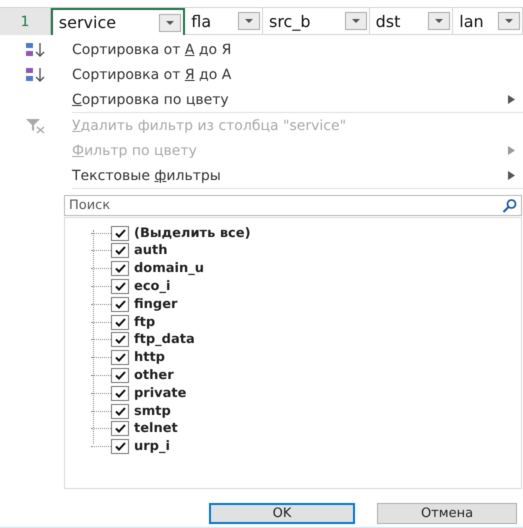 The image size is (523, 528). I want to click on cancel-button: Отмена, so click(447, 513).